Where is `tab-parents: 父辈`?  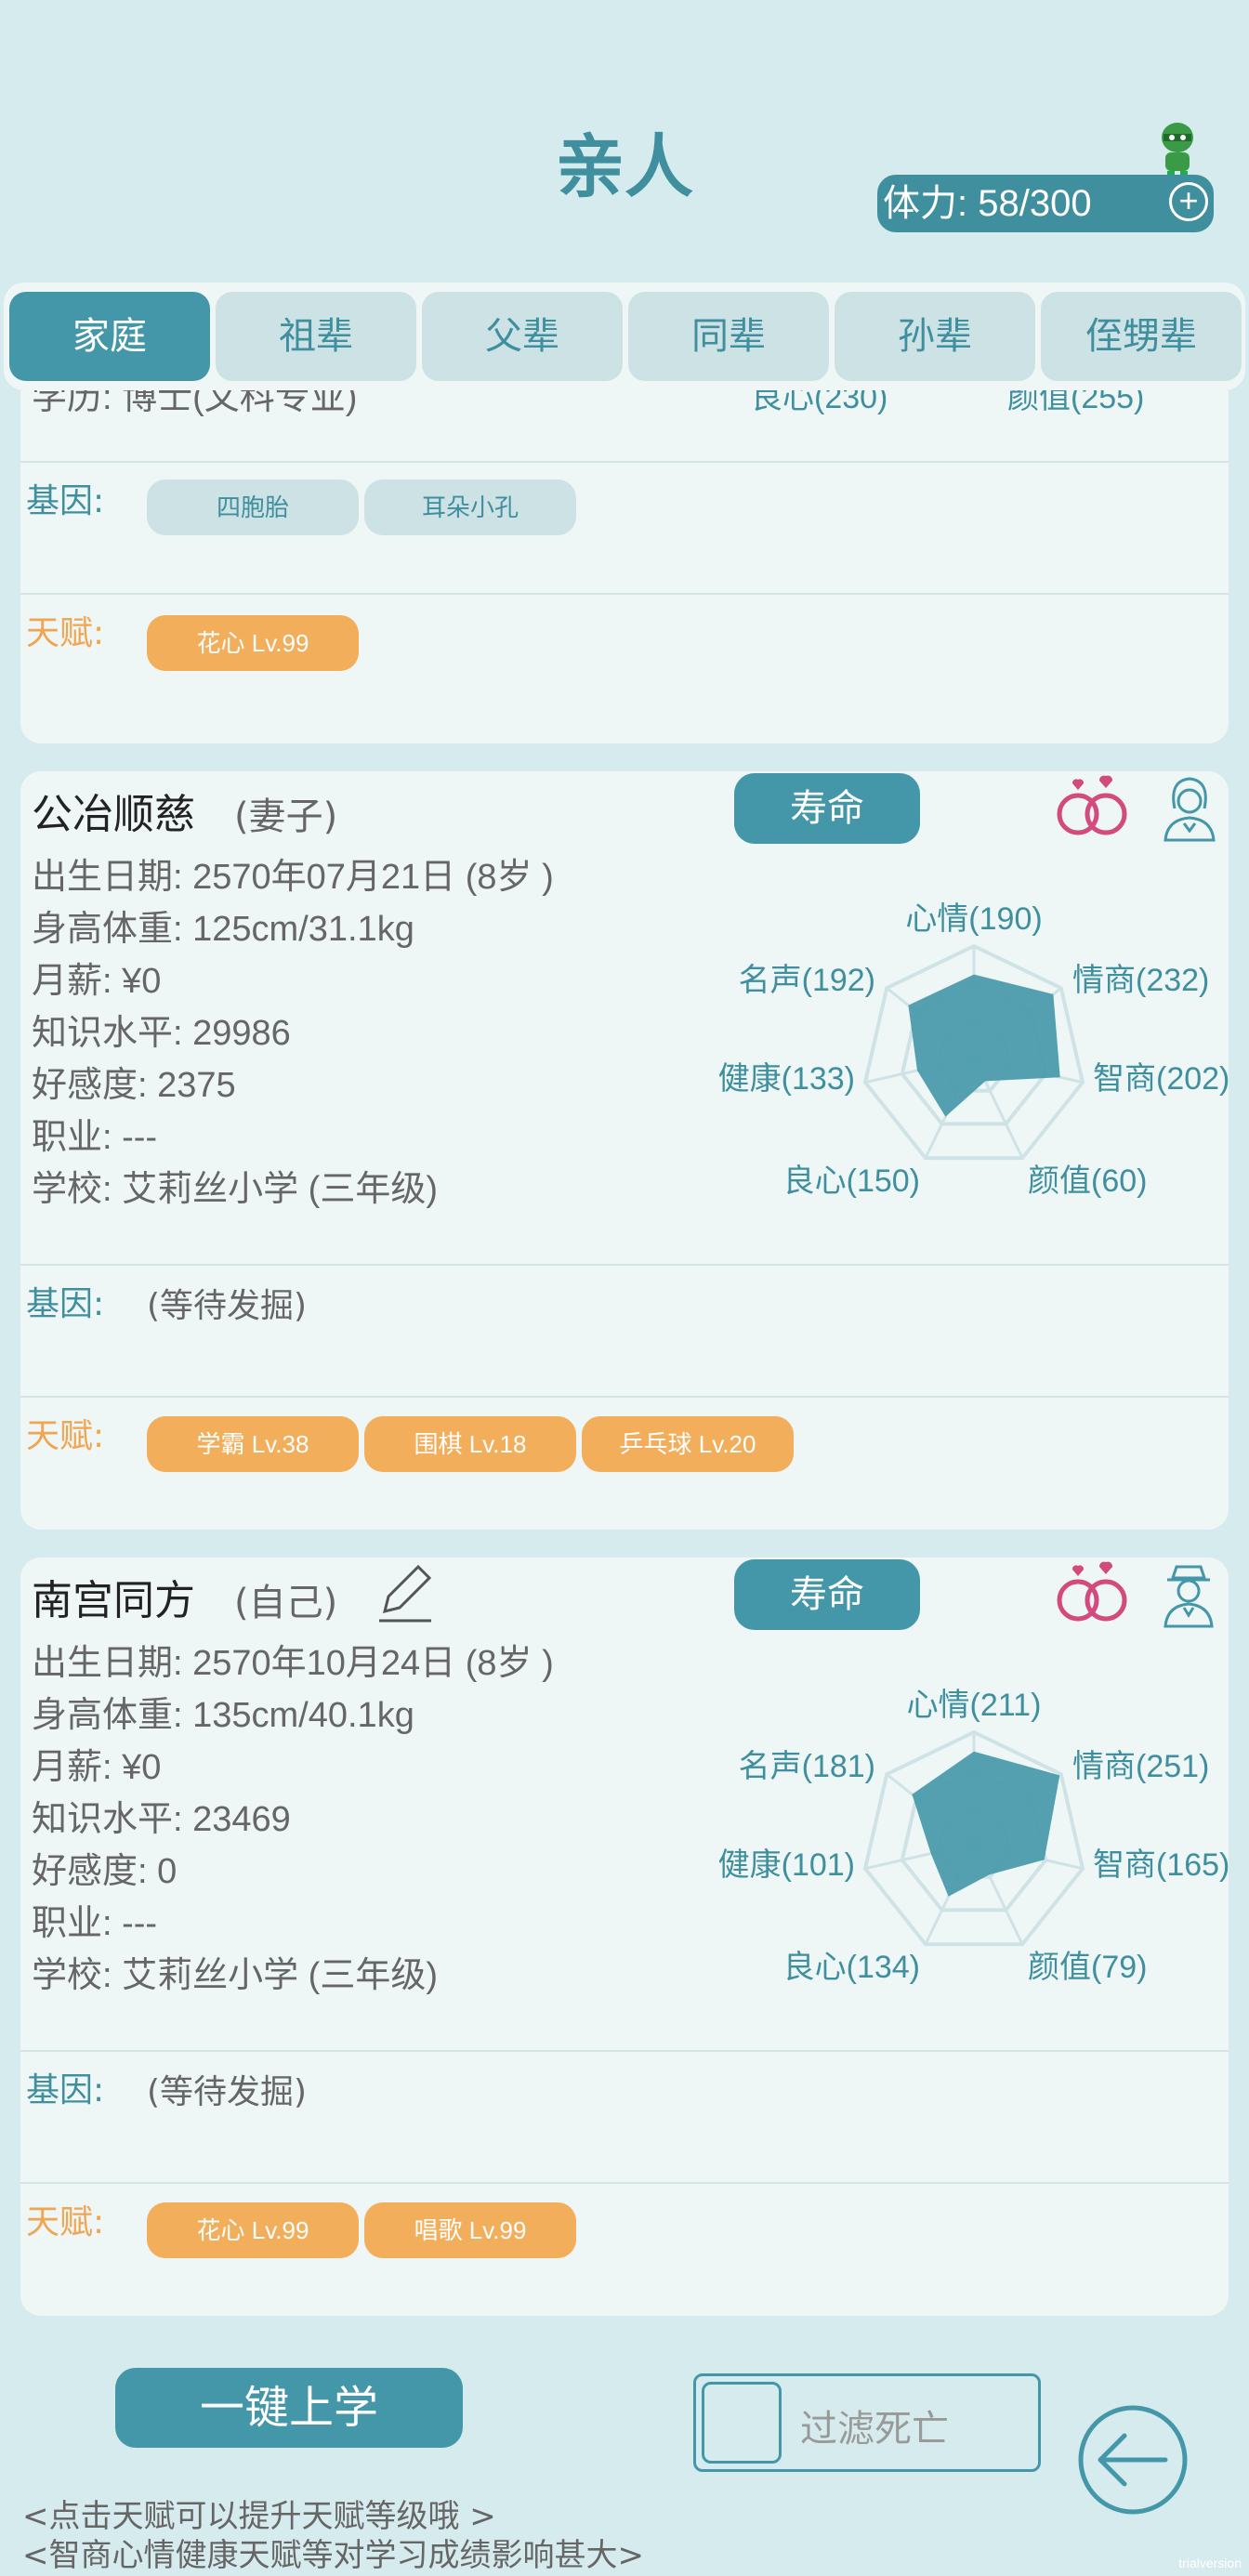 tab-parents: 父辈 is located at coordinates (522, 336).